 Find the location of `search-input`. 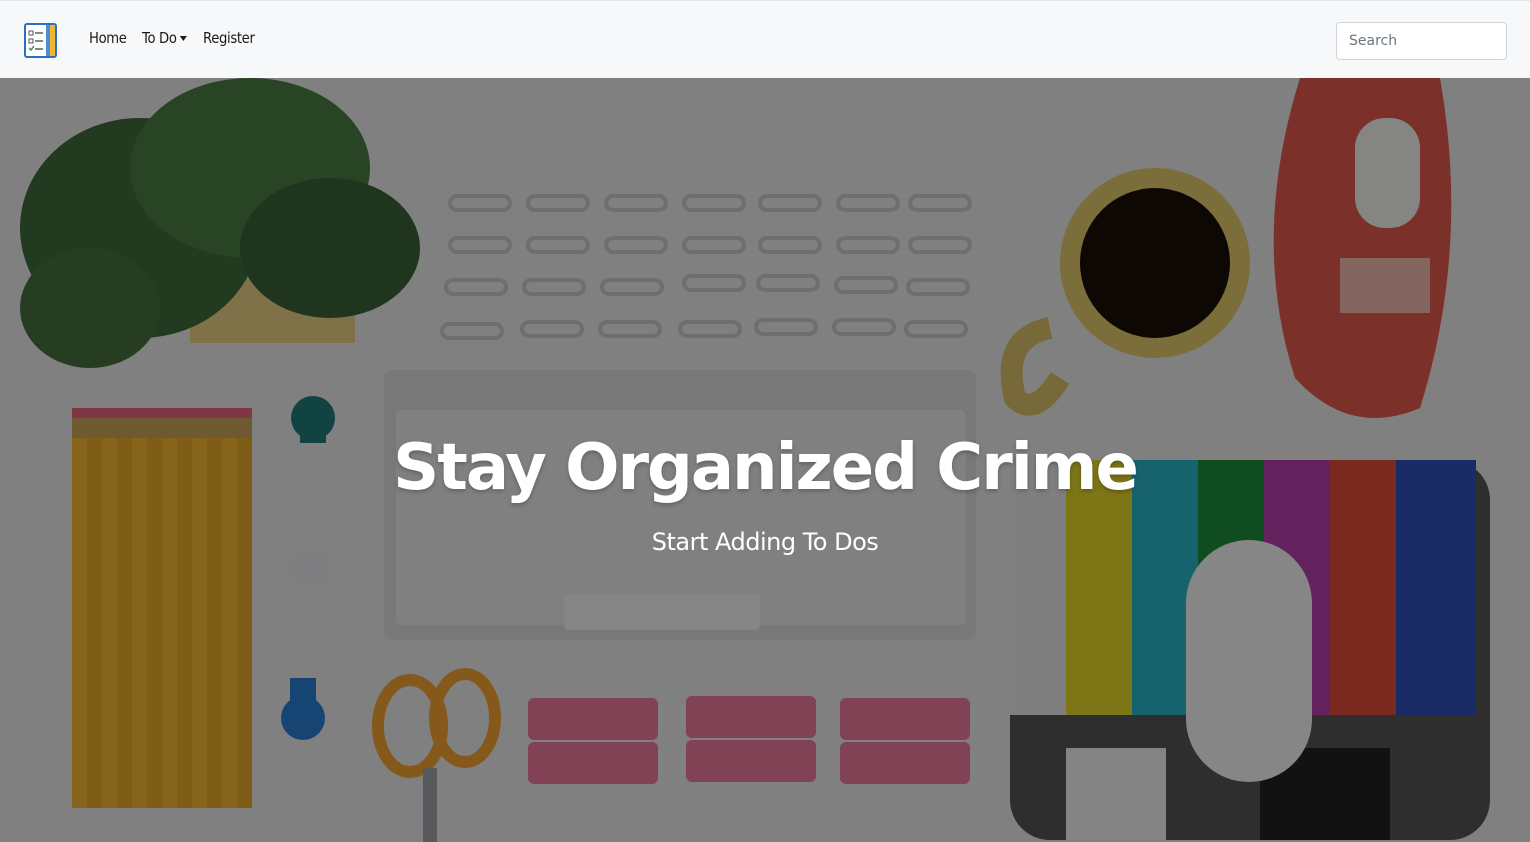

search-input is located at coordinates (1421, 41).